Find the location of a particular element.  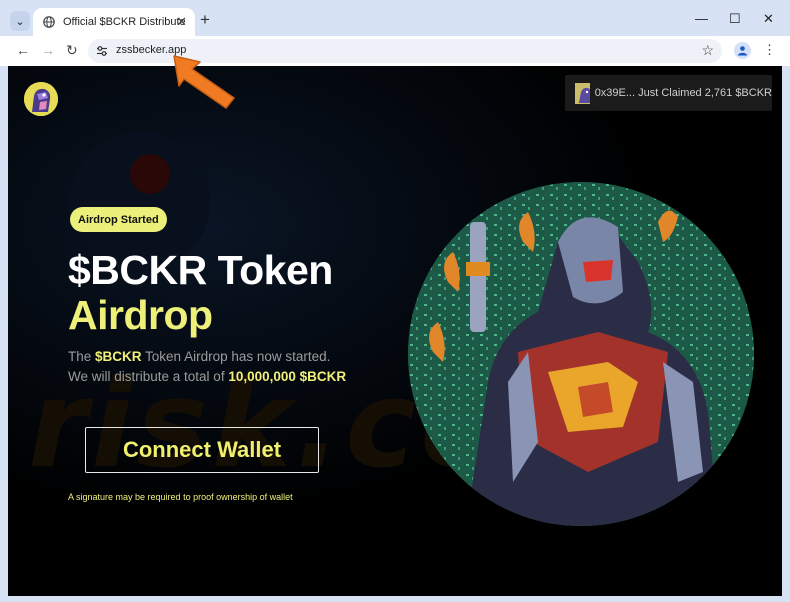

claim-notice-text: 0x39E... Just Claimed 2,761 $BCKR is located at coordinates (683, 93).